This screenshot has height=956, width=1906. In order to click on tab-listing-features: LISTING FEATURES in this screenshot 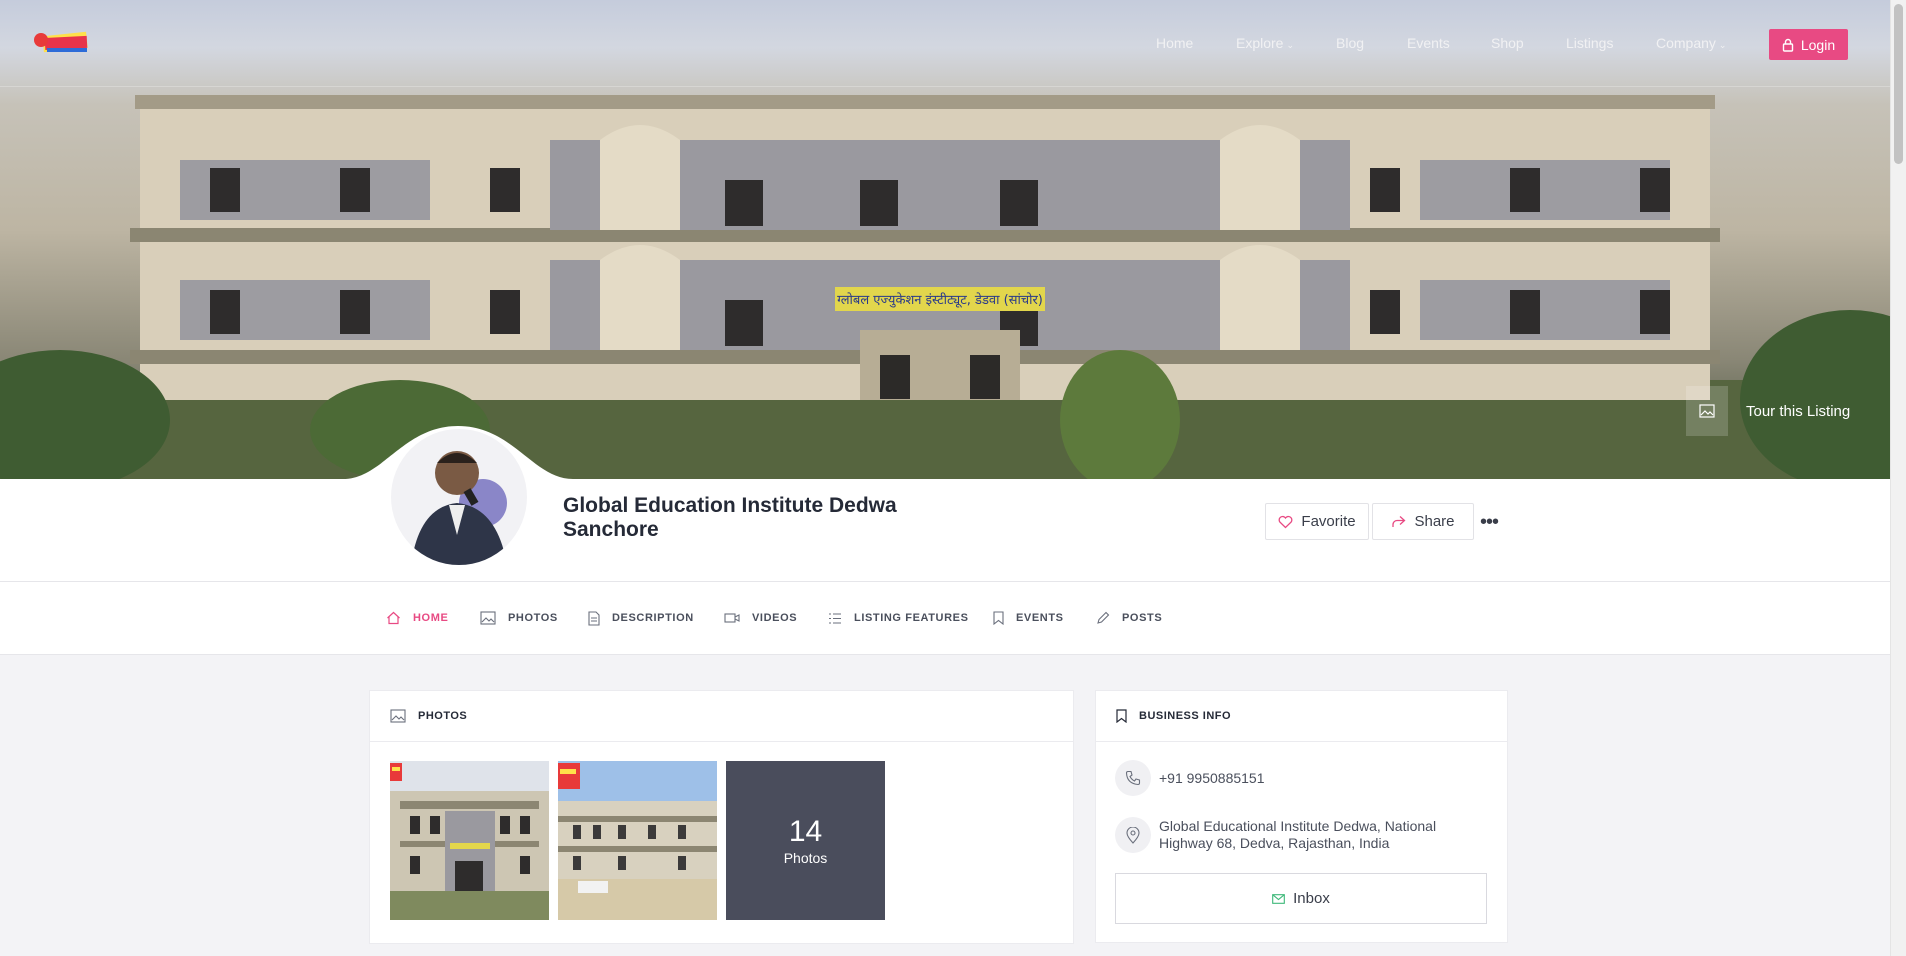, I will do `click(898, 618)`.